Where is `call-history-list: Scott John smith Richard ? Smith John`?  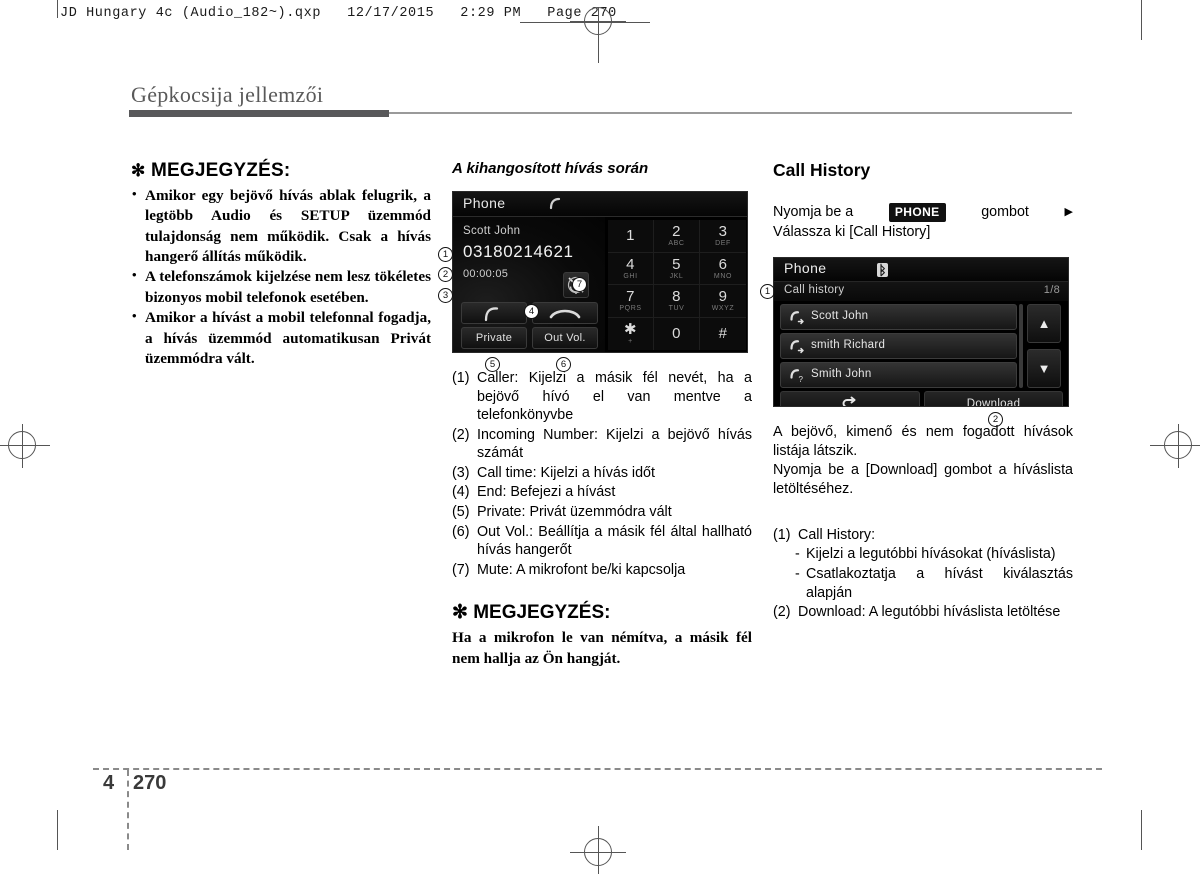
call-history-list: Scott John smith Richard ? Smith John is located at coordinates (898, 347).